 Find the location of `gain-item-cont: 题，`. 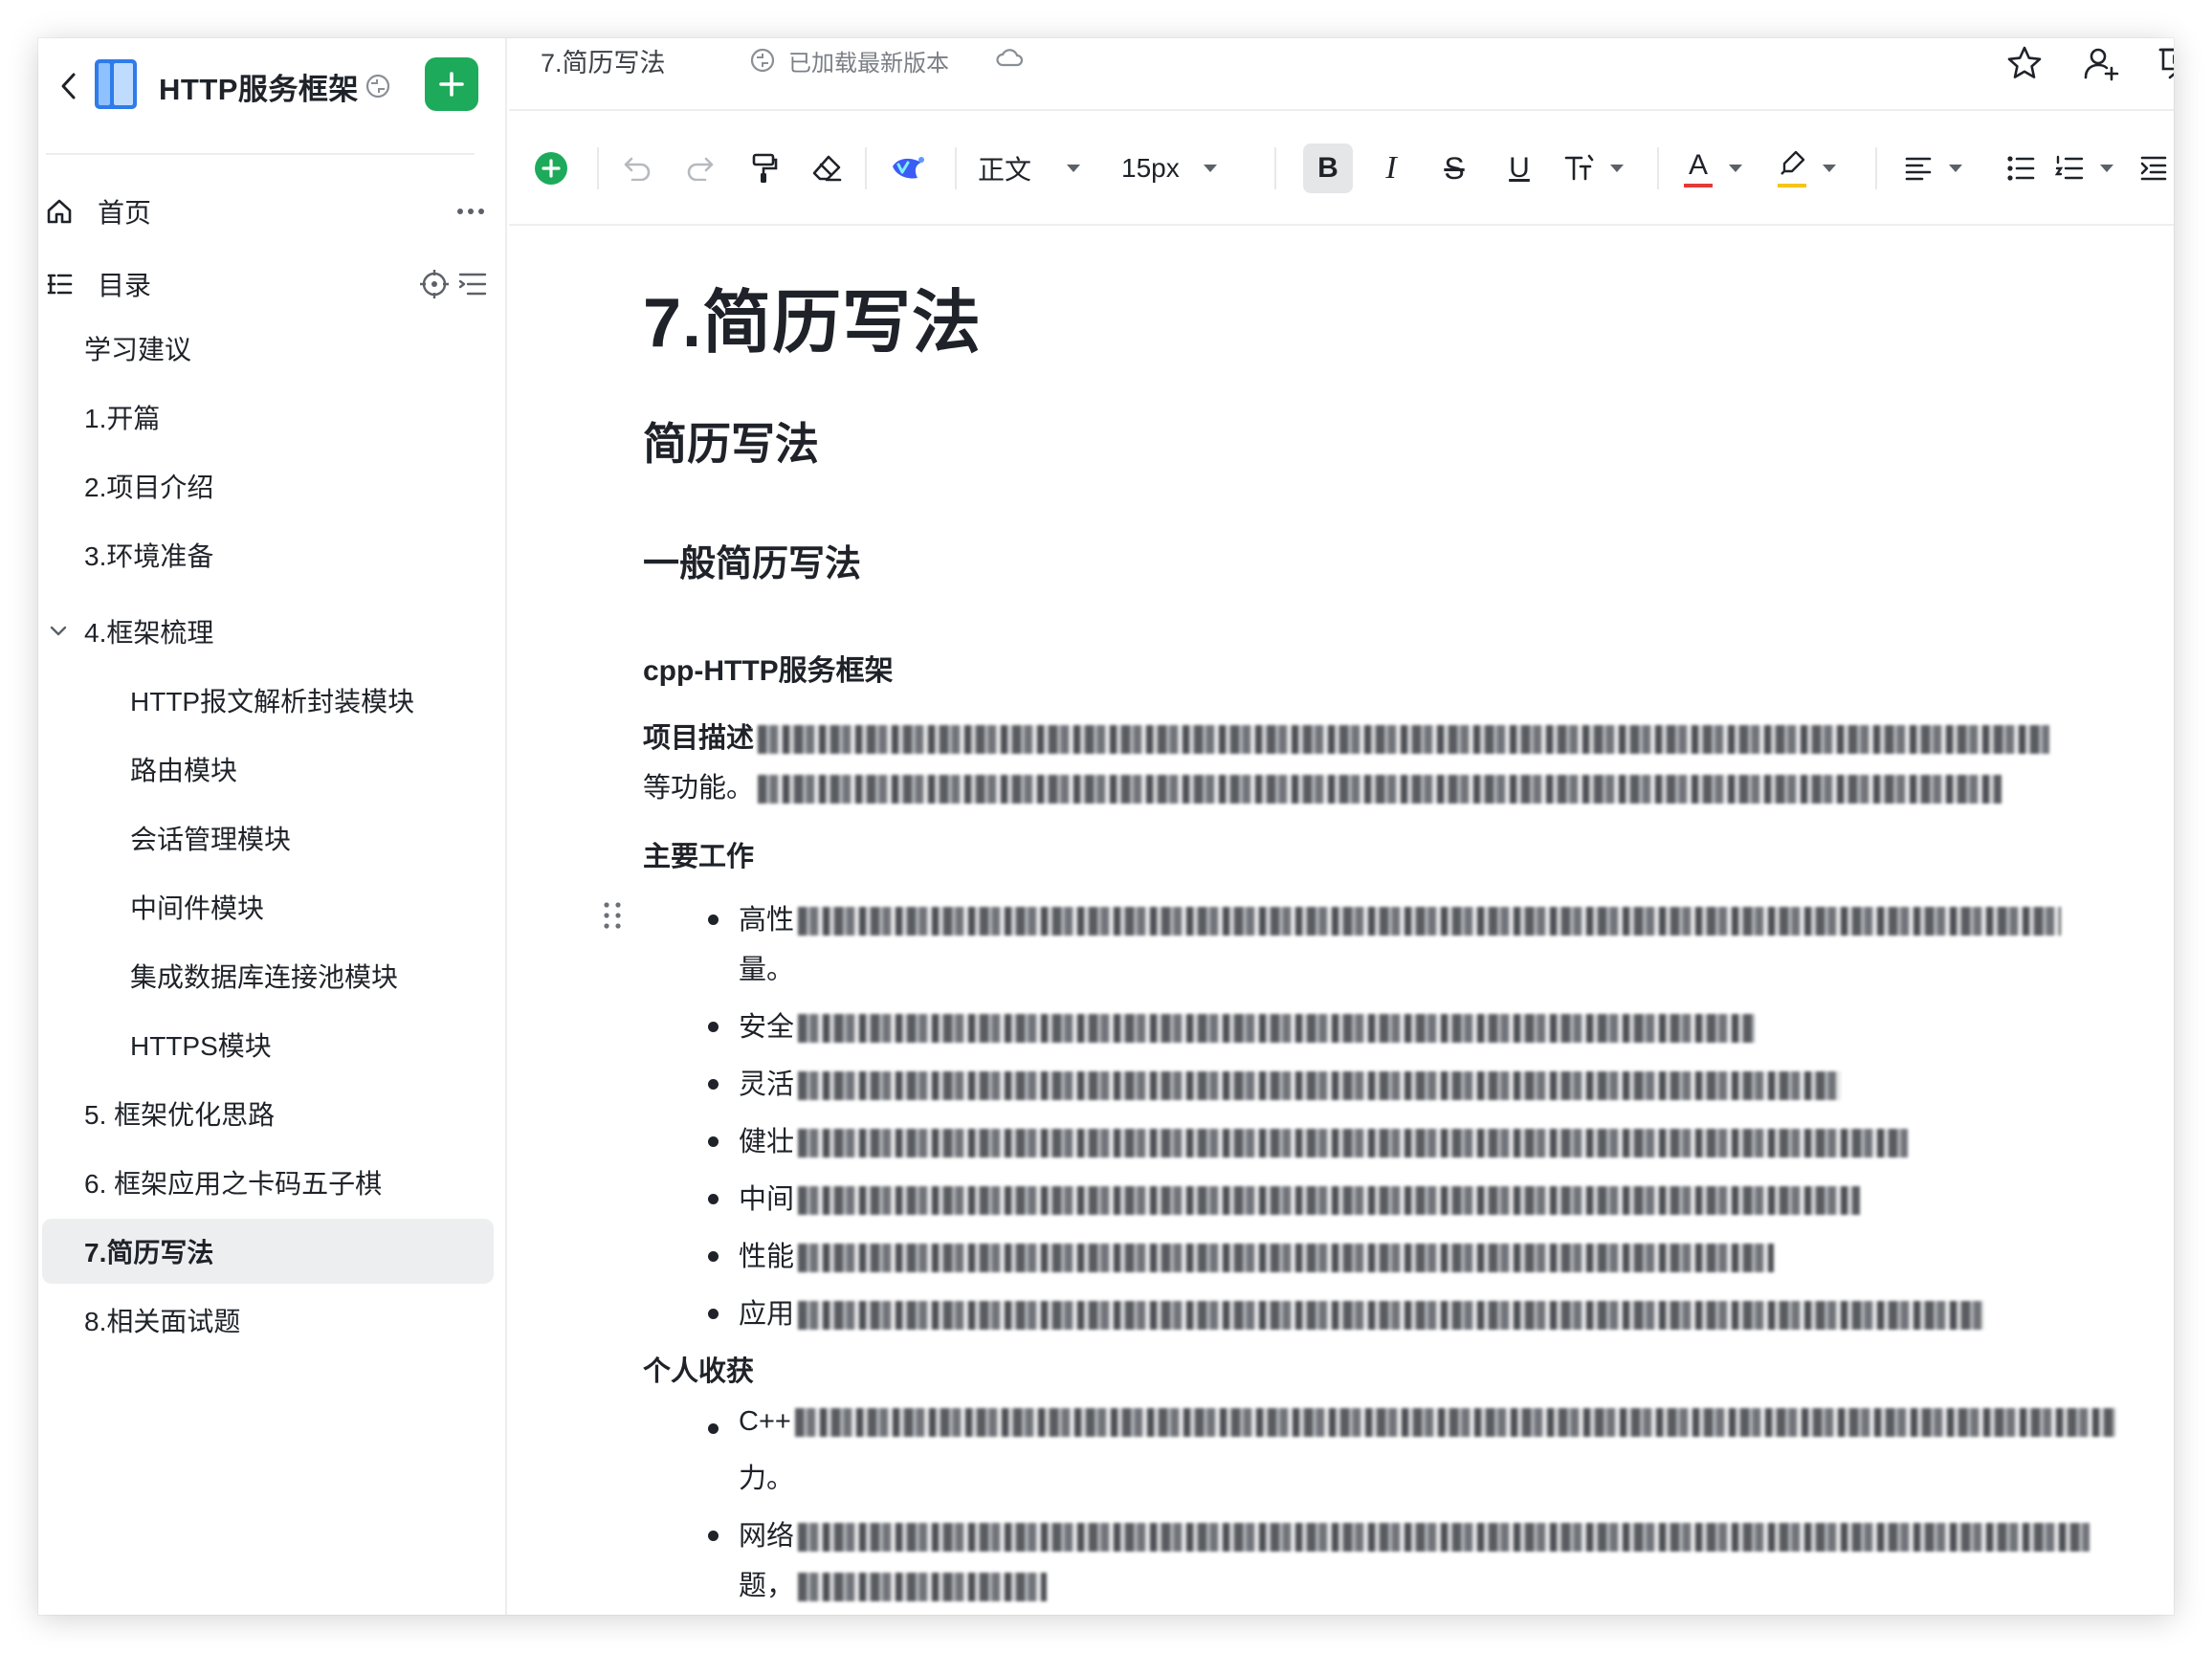

gain-item-cont: 题， is located at coordinates (893, 1583).